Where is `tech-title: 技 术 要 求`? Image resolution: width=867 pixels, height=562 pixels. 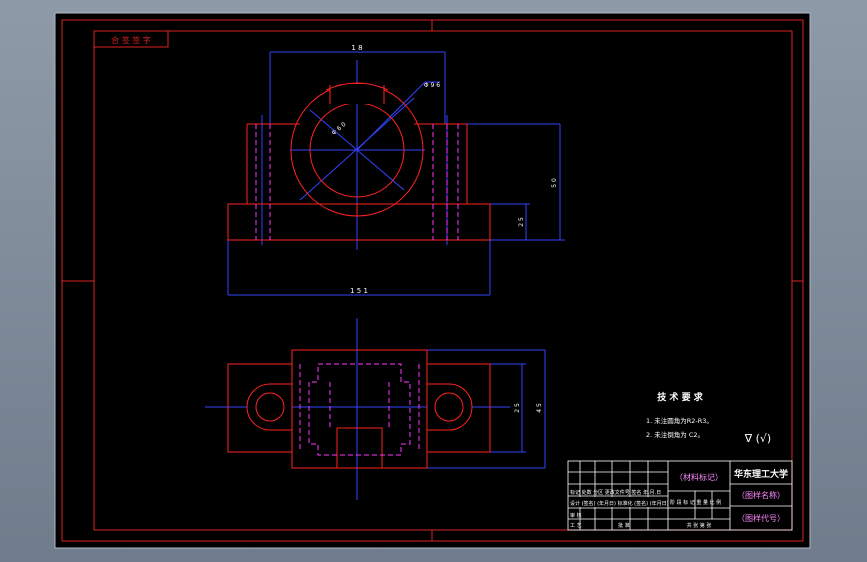 tech-title: 技 术 要 求 is located at coordinates (680, 397).